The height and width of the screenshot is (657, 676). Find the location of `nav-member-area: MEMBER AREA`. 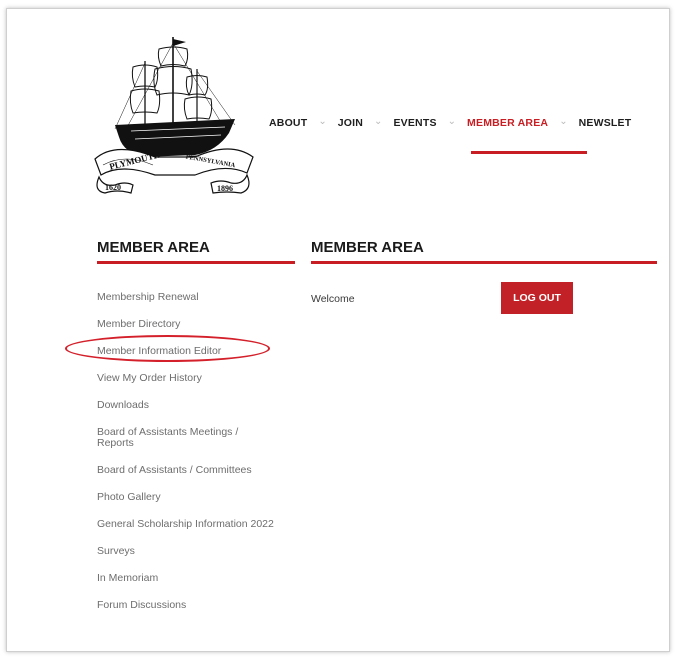

nav-member-area: MEMBER AREA is located at coordinates (507, 123).